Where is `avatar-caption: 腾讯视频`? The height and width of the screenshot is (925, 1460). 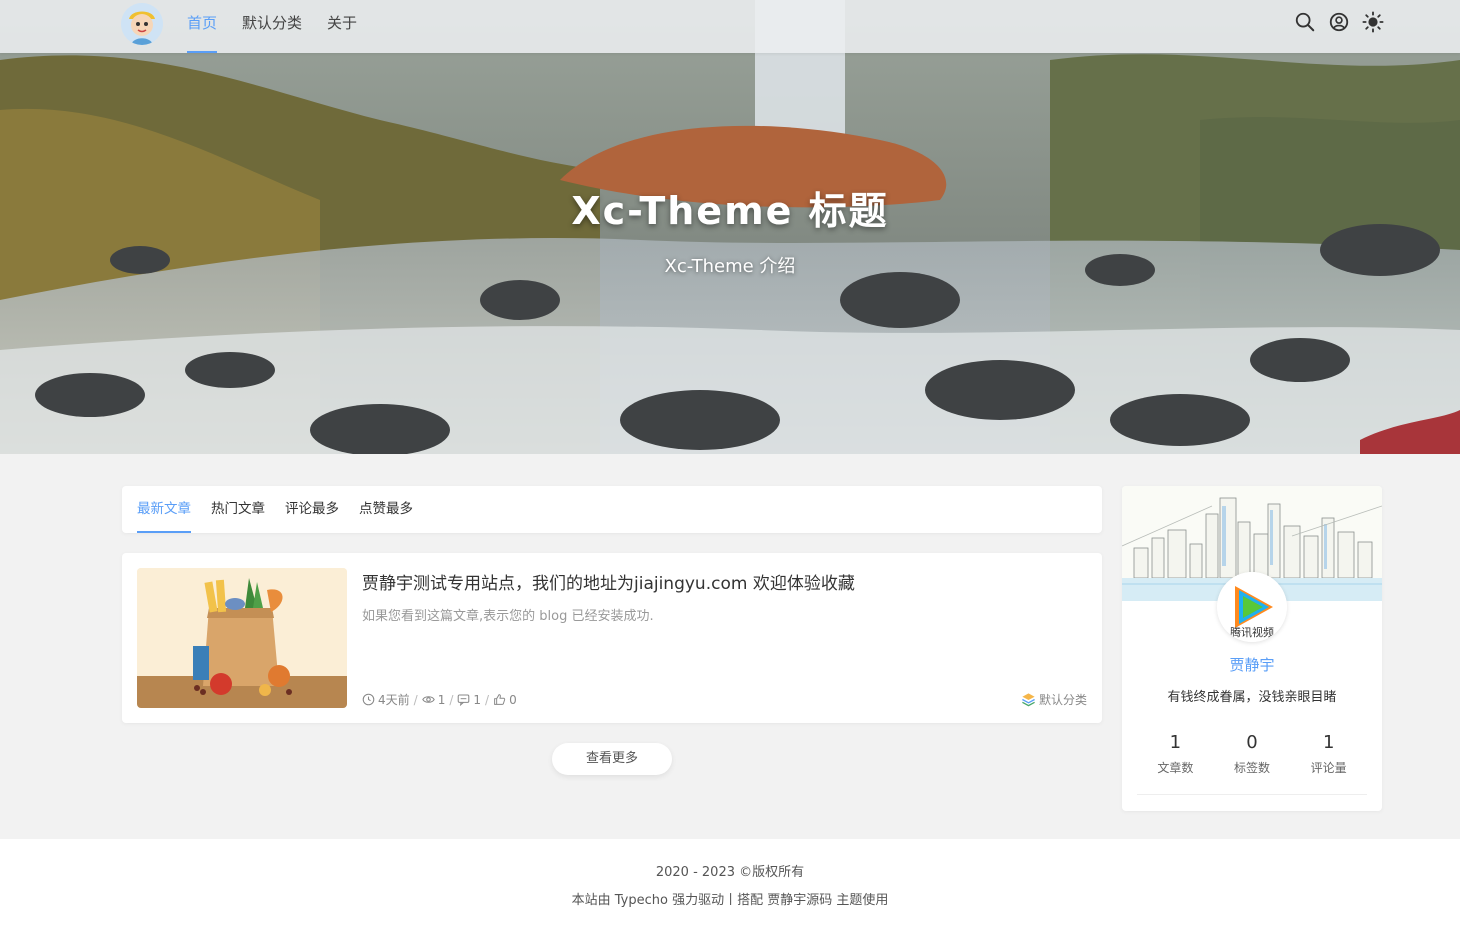 avatar-caption: 腾讯视频 is located at coordinates (1252, 632).